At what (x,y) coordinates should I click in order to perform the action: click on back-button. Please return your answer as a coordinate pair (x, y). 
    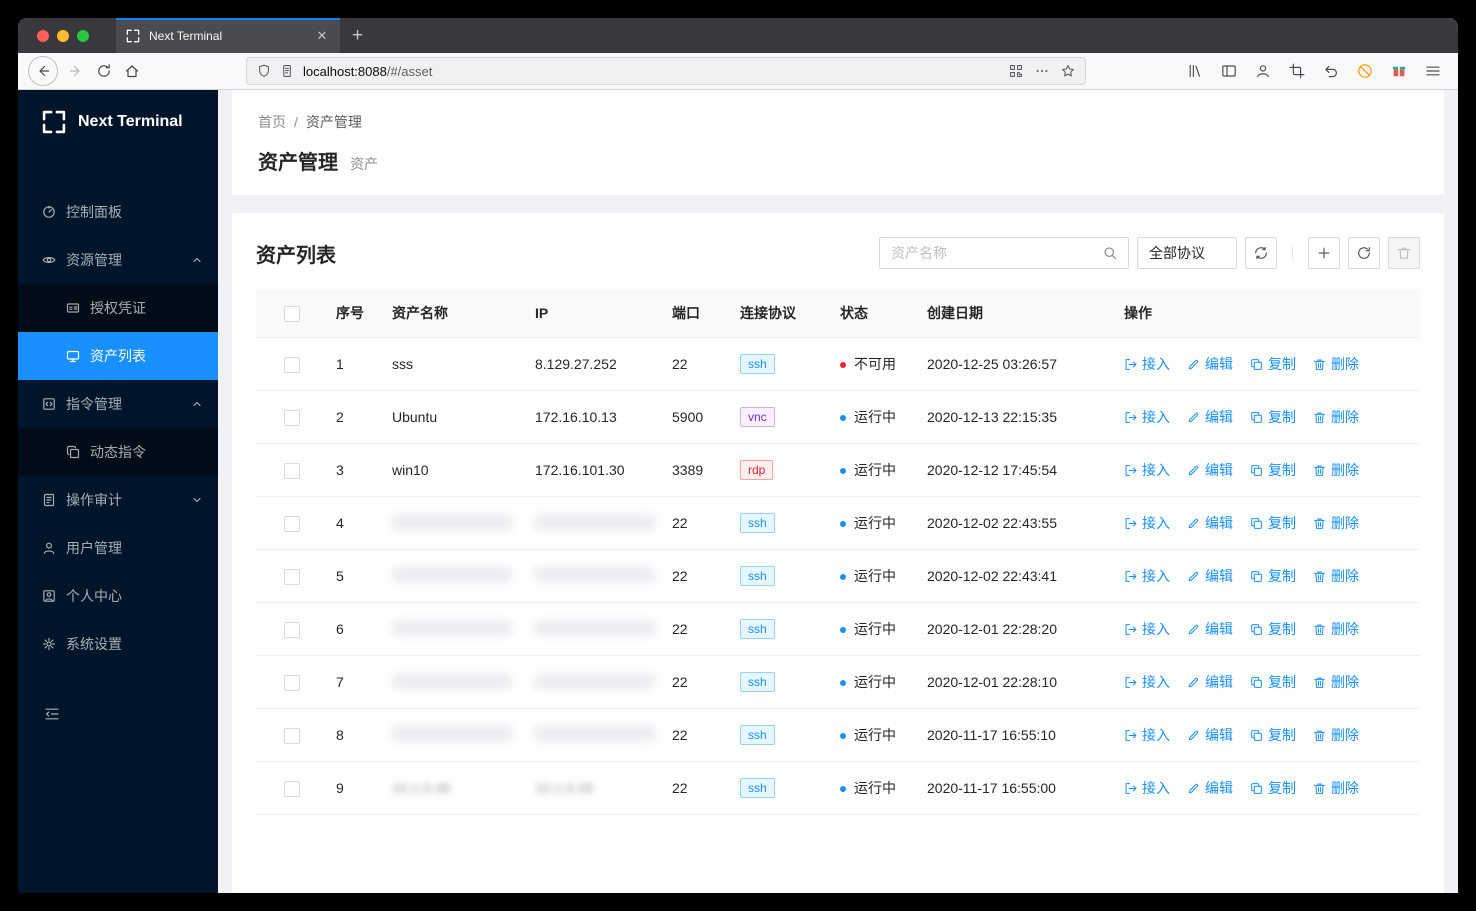
    Looking at the image, I should click on (43, 71).